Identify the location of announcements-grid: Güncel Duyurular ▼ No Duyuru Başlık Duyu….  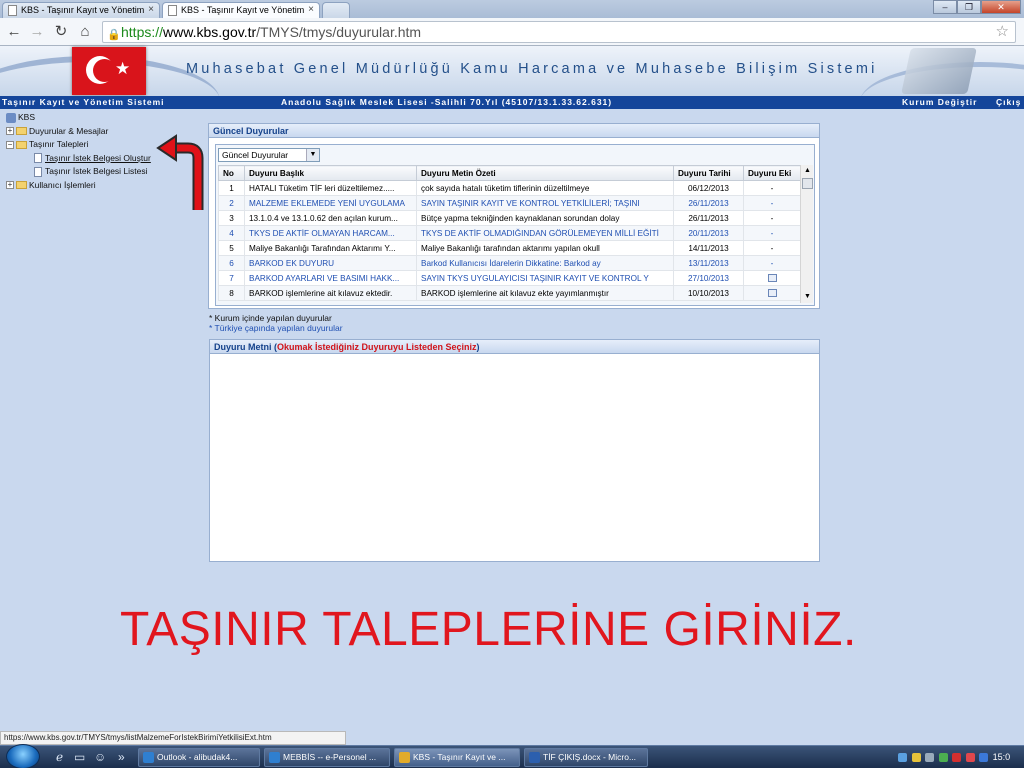
(515, 225).